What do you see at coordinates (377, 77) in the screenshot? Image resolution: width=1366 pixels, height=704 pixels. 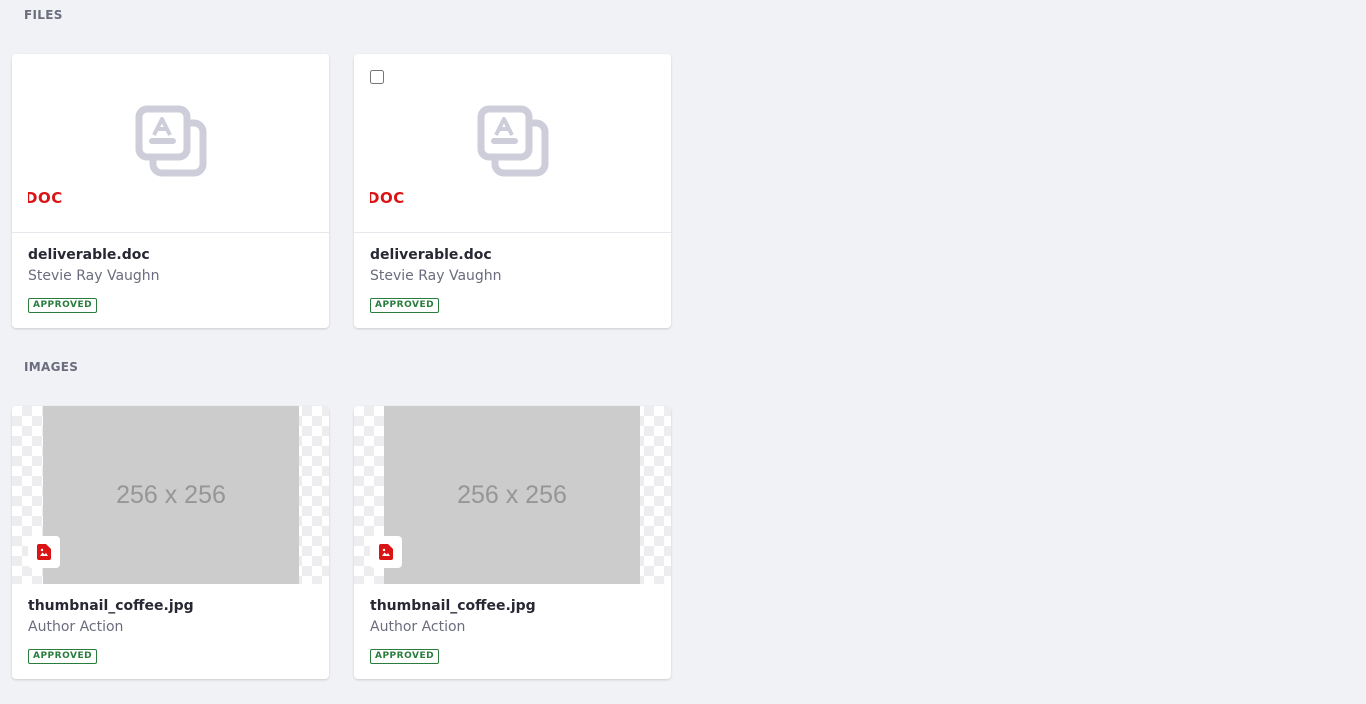 I see `select-checkbox` at bounding box center [377, 77].